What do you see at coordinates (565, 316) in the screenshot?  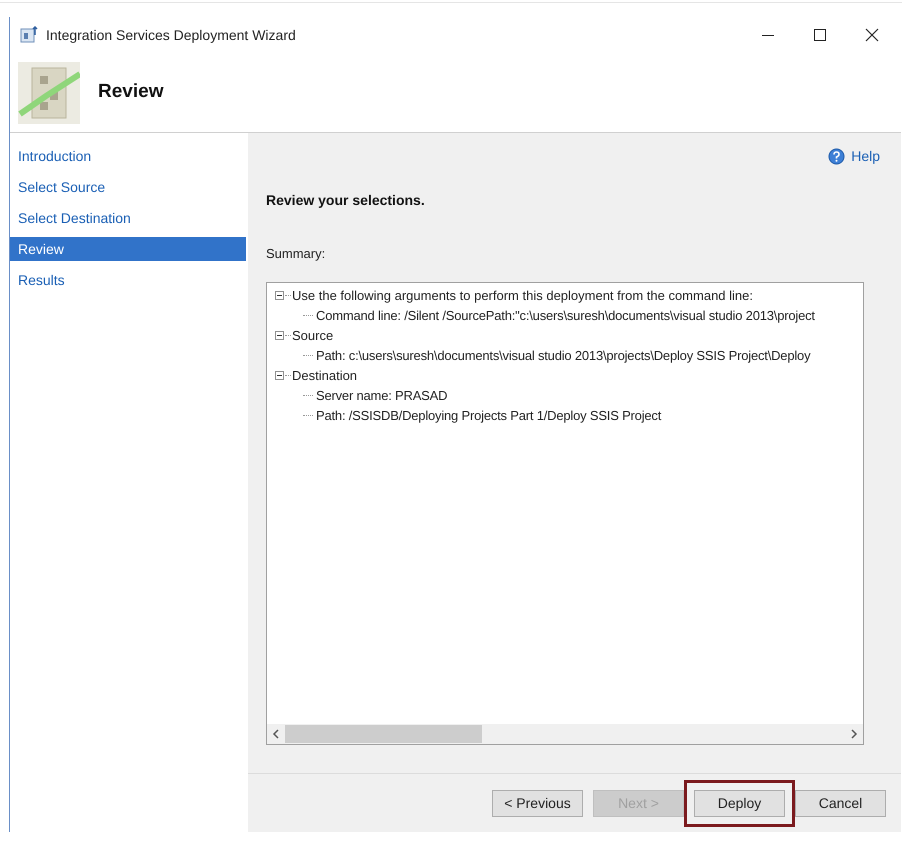 I see `tree-node: Command line: /Silent /SourcePath:"c:\users\suresh\documents\visual studio 2013\project` at bounding box center [565, 316].